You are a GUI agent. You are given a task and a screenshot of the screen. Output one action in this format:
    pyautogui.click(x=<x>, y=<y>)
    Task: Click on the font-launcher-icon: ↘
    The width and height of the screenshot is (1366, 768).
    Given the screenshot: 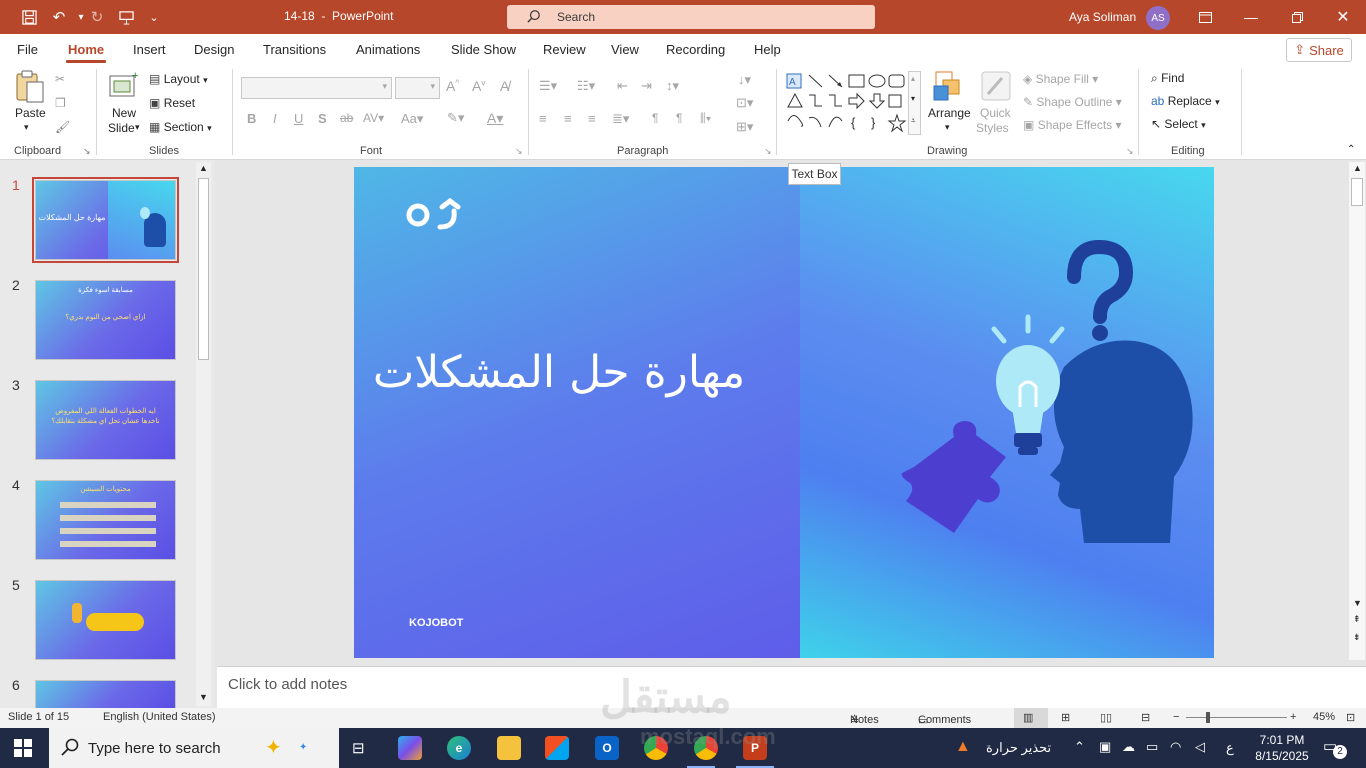 What is the action you would take?
    pyautogui.click(x=519, y=151)
    